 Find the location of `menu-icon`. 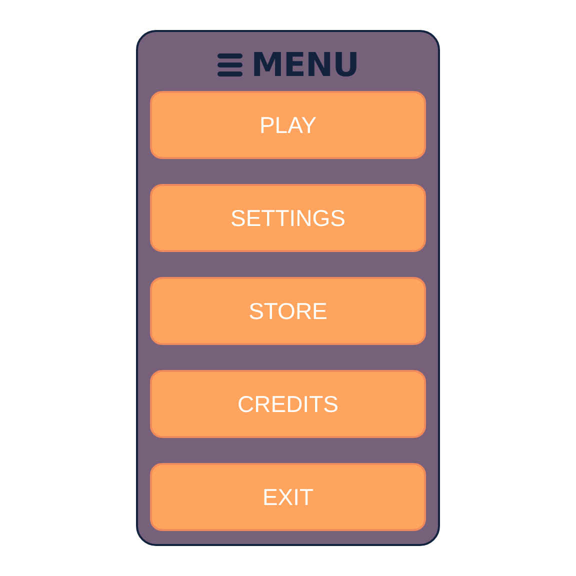

menu-icon is located at coordinates (230, 64).